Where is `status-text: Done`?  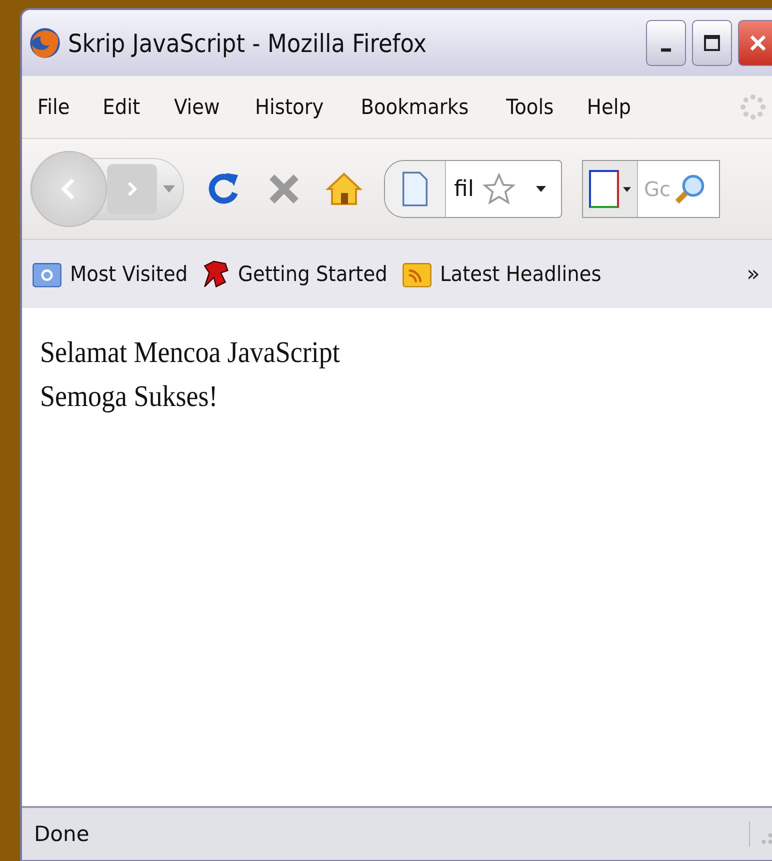
status-text: Done is located at coordinates (62, 834).